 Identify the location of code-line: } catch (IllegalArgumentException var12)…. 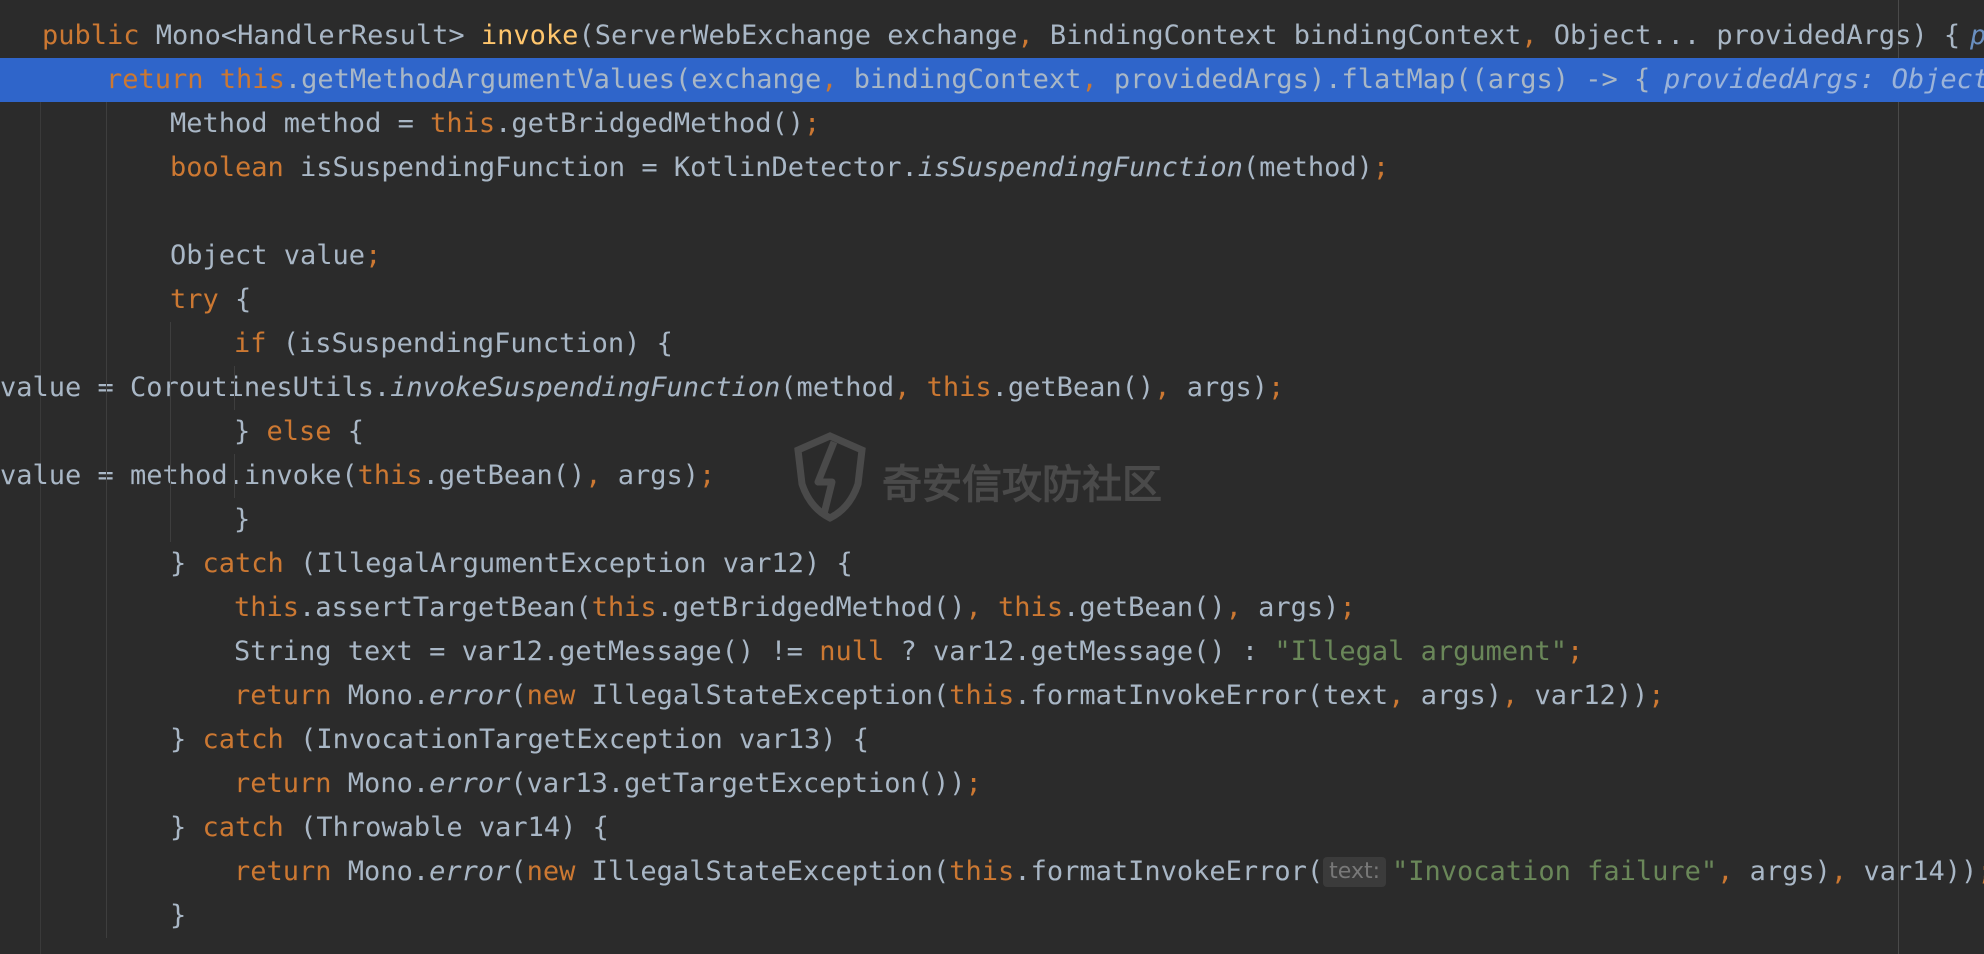
(992, 564).